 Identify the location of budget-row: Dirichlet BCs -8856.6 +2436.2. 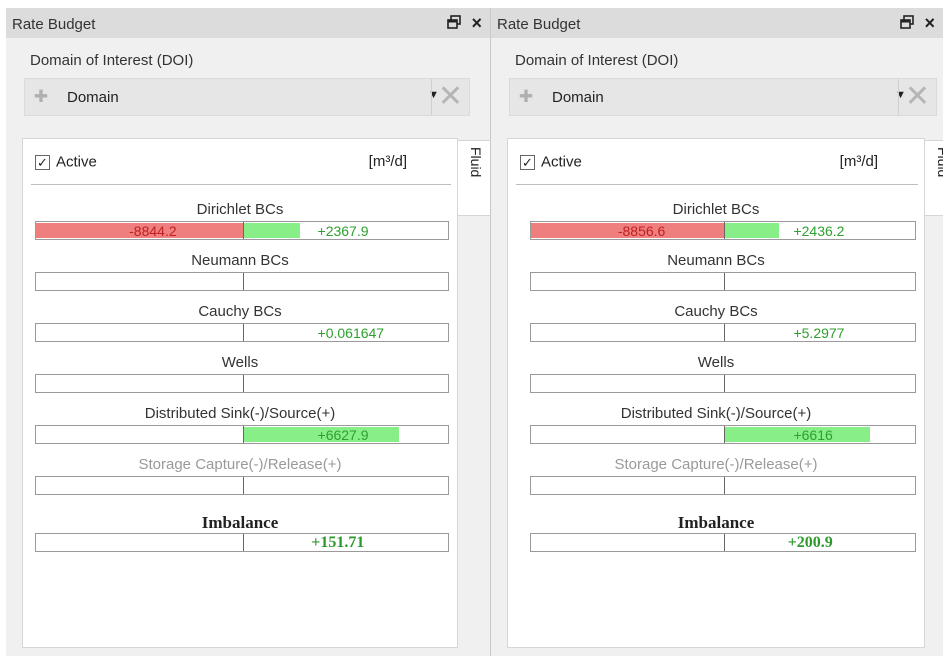
(716, 224).